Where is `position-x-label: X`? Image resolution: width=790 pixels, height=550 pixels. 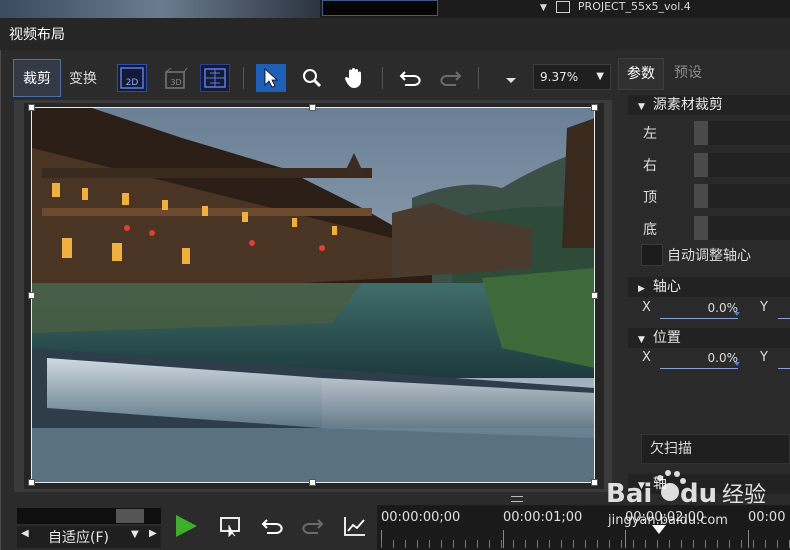 position-x-label: X is located at coordinates (646, 357).